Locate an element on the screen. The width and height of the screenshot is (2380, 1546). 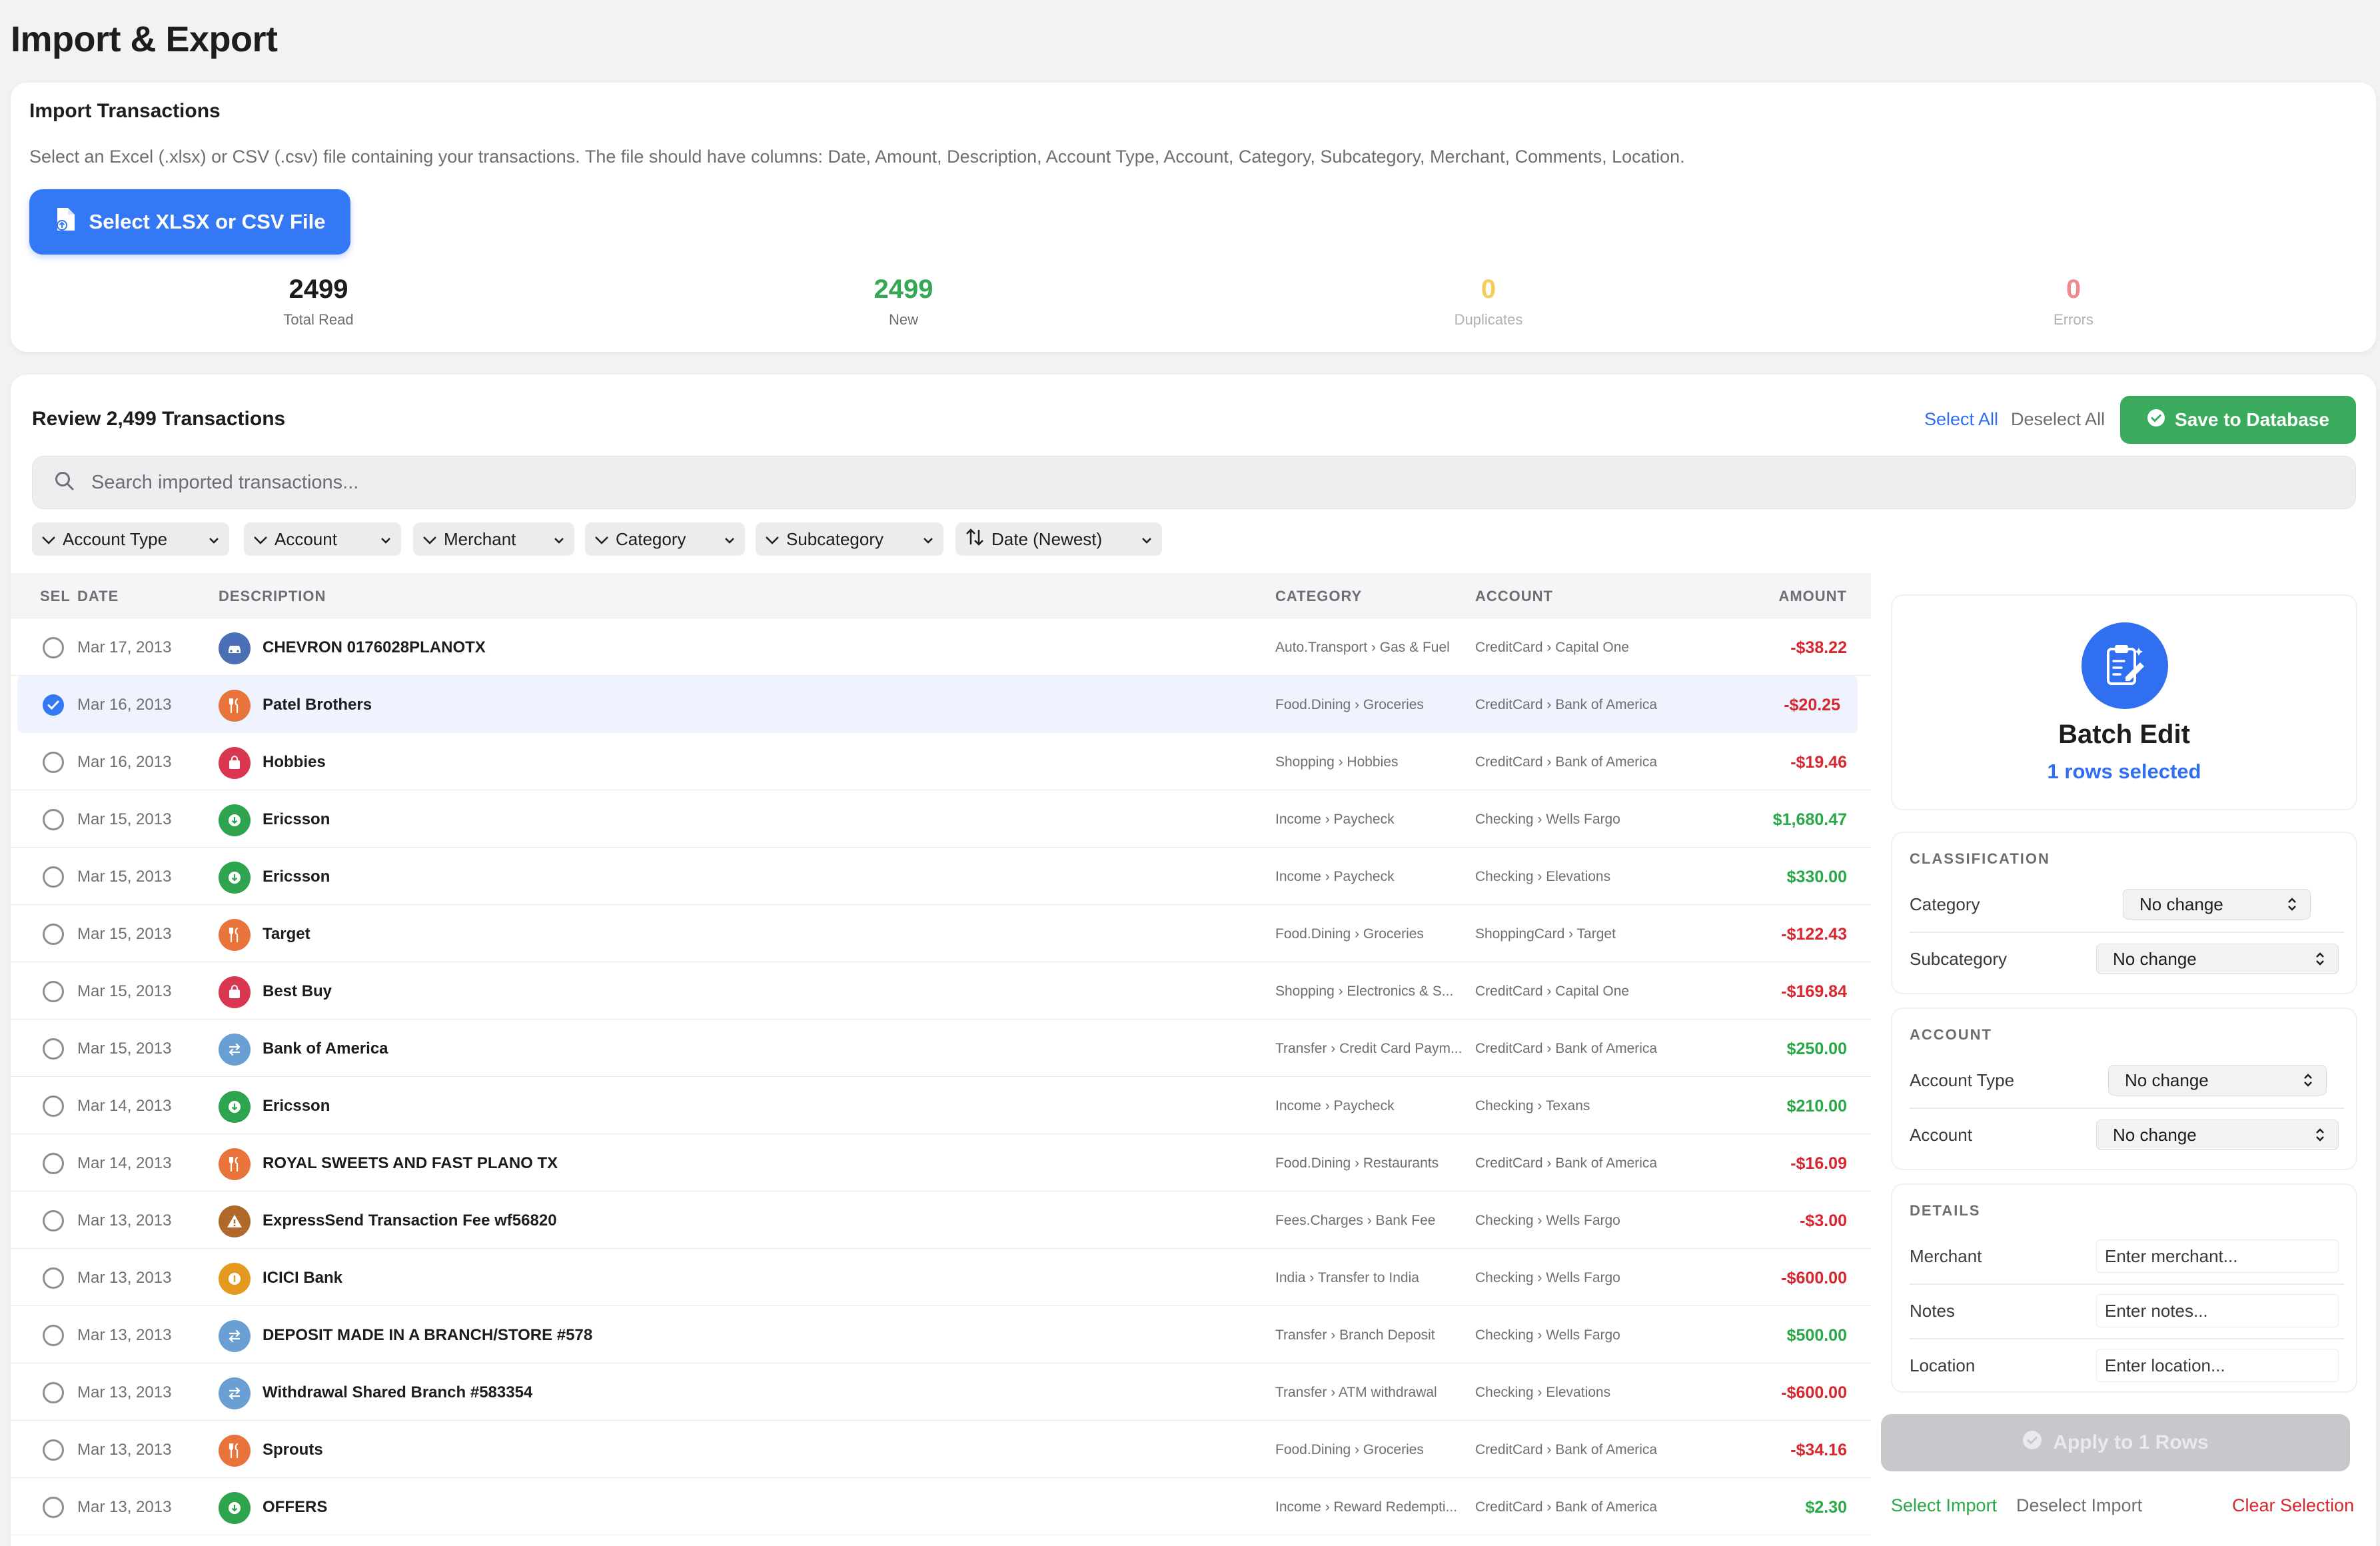
row-description: CHEVRON 0176028PLANOTX is located at coordinates (375, 647).